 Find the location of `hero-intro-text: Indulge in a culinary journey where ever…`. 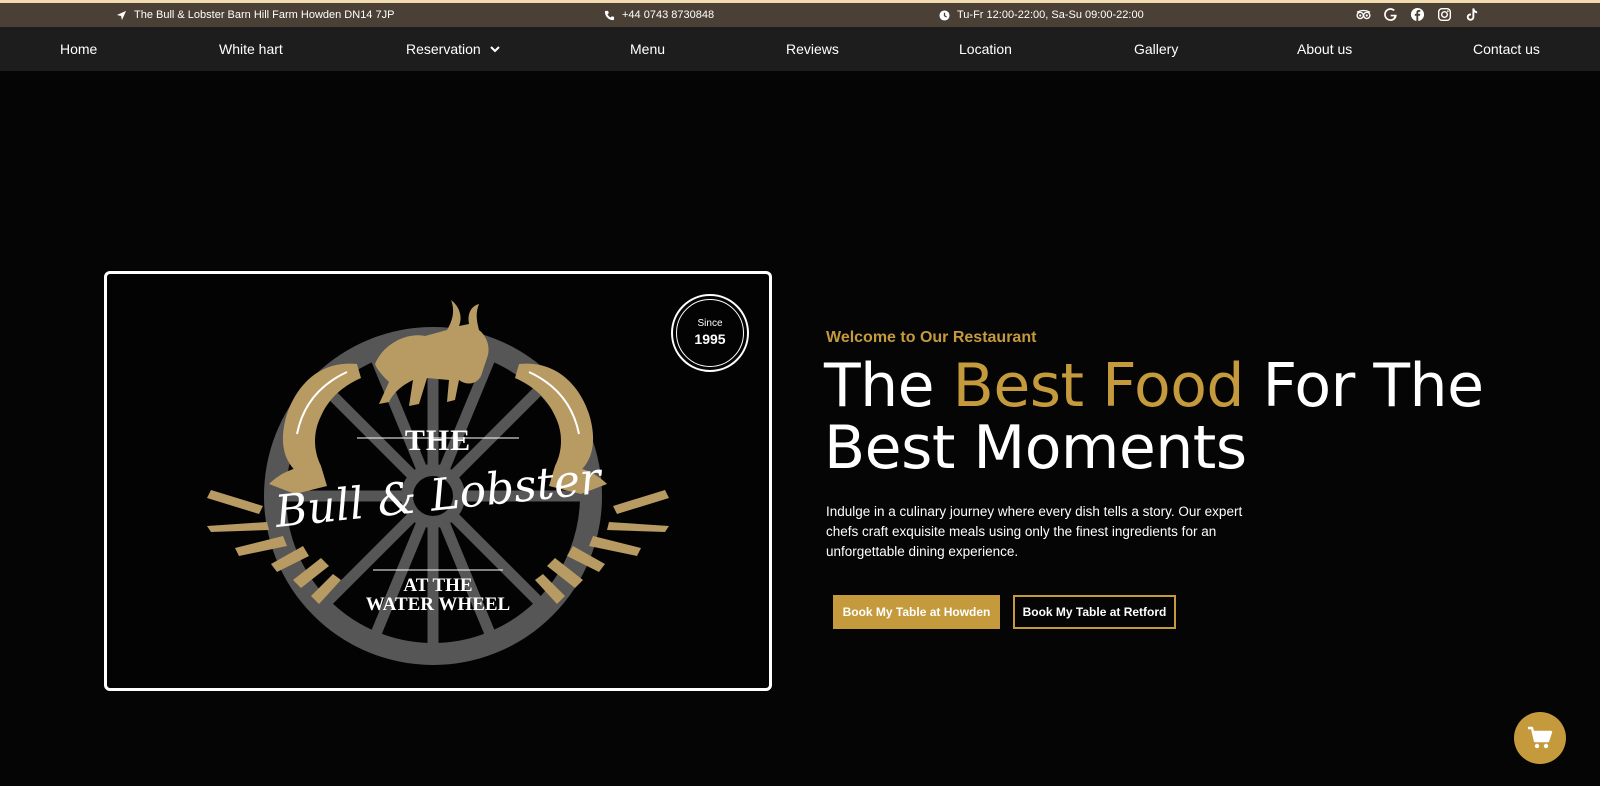

hero-intro-text: Indulge in a culinary journey where ever… is located at coordinates (1034, 531).